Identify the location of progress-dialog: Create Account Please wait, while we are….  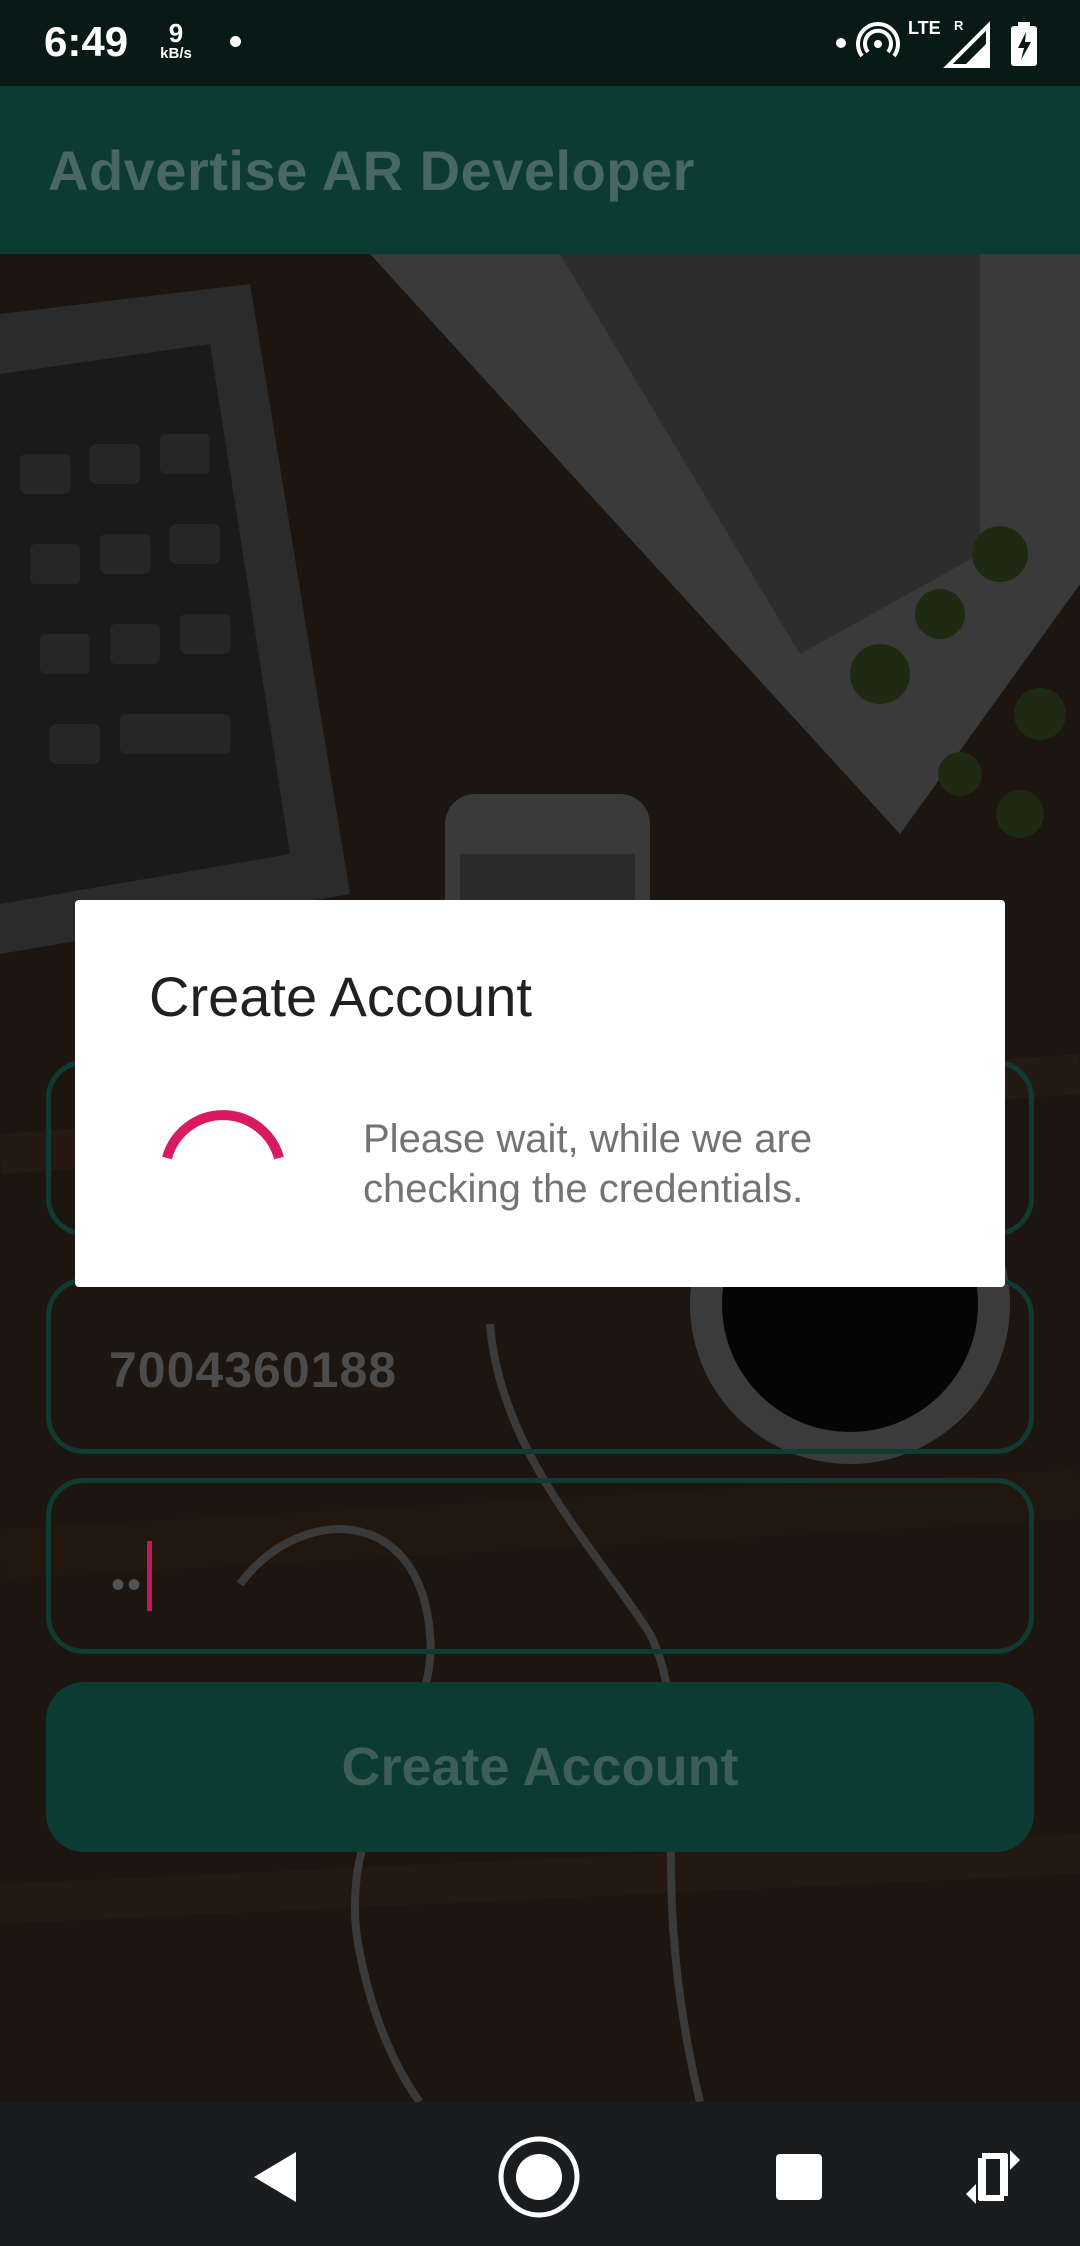
(540, 1093).